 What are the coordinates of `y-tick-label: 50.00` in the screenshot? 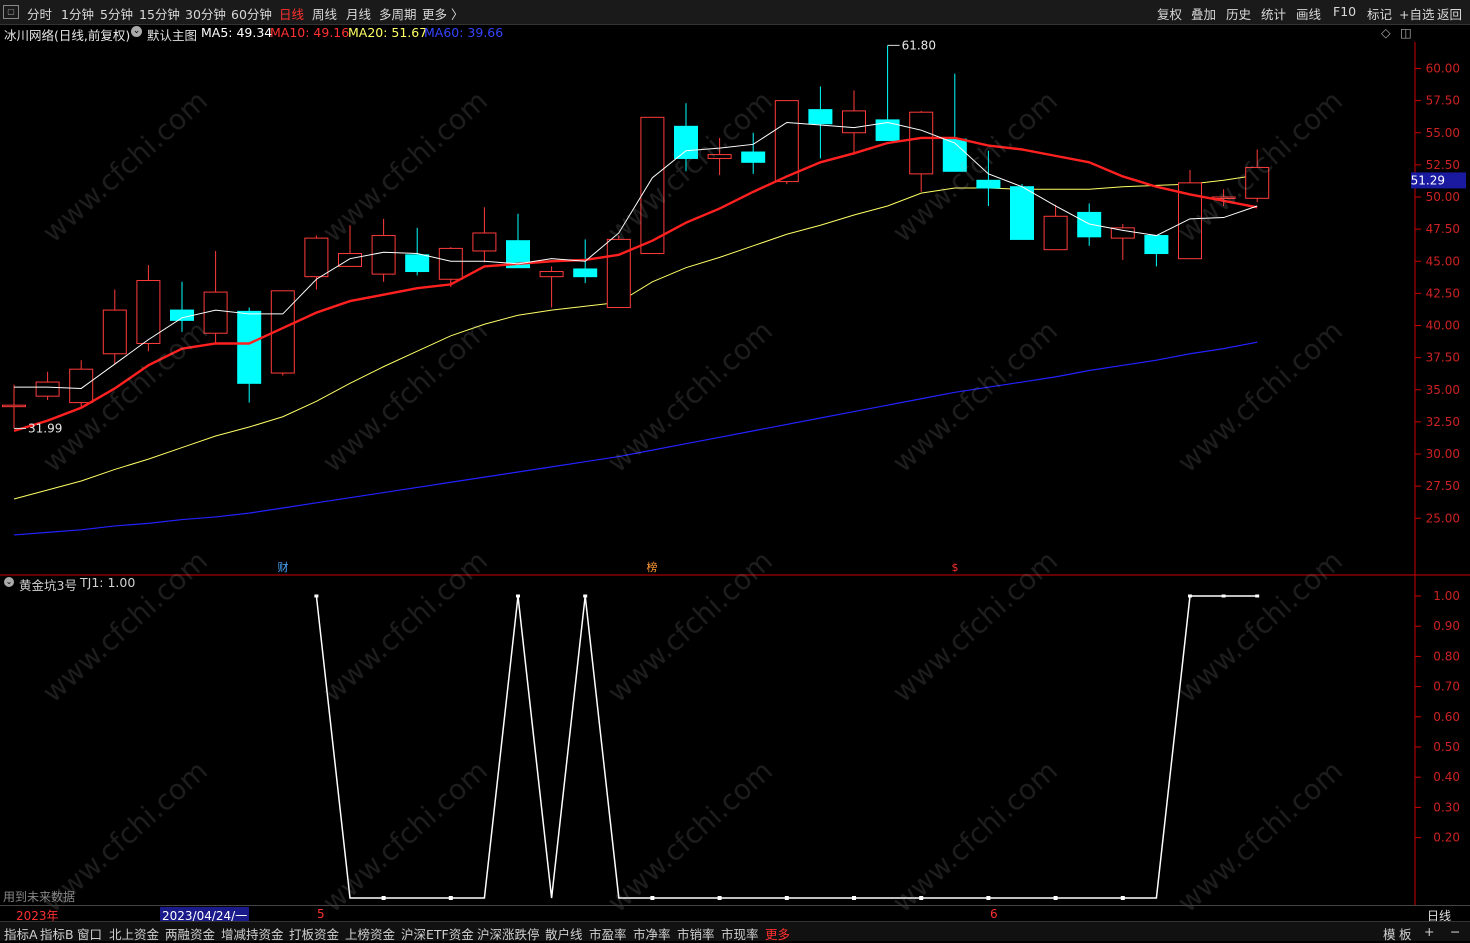 It's located at (1443, 197).